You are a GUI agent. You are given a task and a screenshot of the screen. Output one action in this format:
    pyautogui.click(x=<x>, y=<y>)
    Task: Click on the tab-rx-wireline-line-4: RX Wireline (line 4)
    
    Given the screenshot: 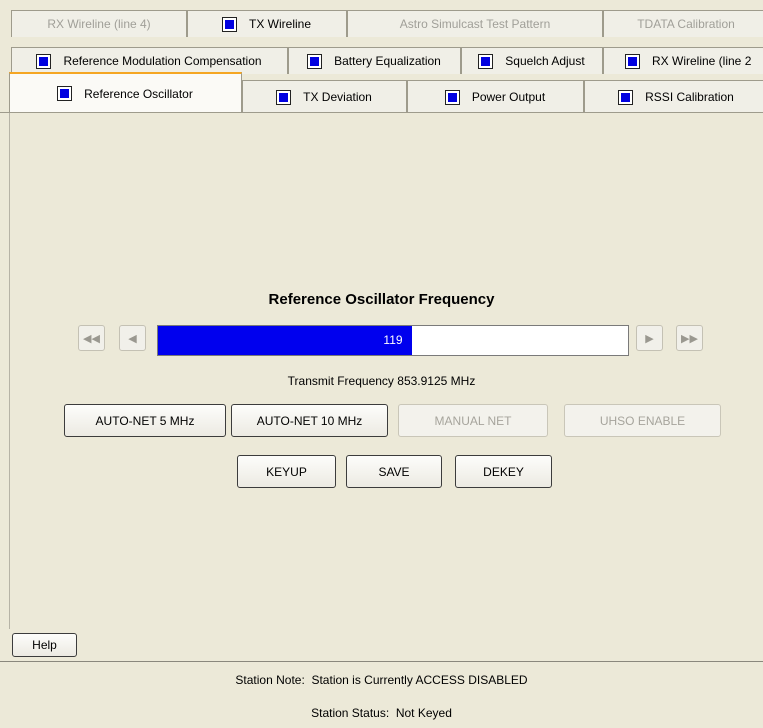 What is the action you would take?
    pyautogui.click(x=99, y=23)
    